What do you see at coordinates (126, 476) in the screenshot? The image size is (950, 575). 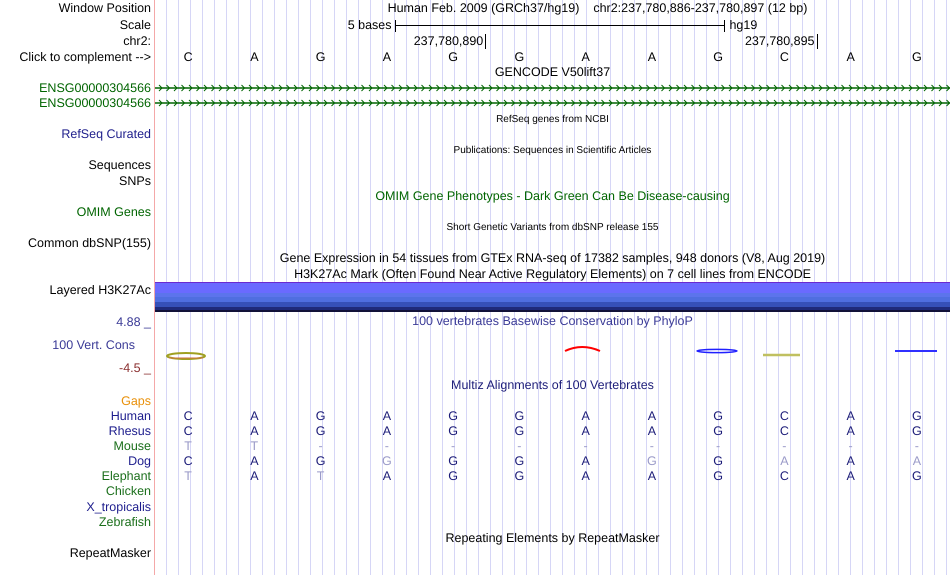 I see `species-label: Elephant` at bounding box center [126, 476].